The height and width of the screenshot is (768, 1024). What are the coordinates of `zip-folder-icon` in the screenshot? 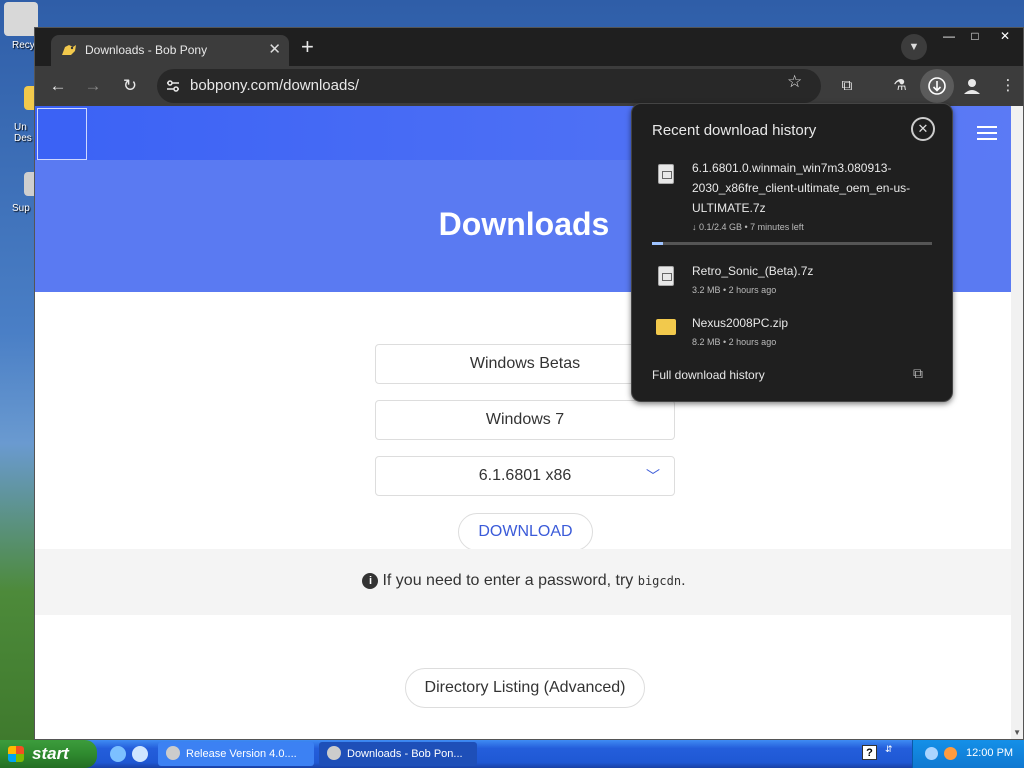 It's located at (666, 327).